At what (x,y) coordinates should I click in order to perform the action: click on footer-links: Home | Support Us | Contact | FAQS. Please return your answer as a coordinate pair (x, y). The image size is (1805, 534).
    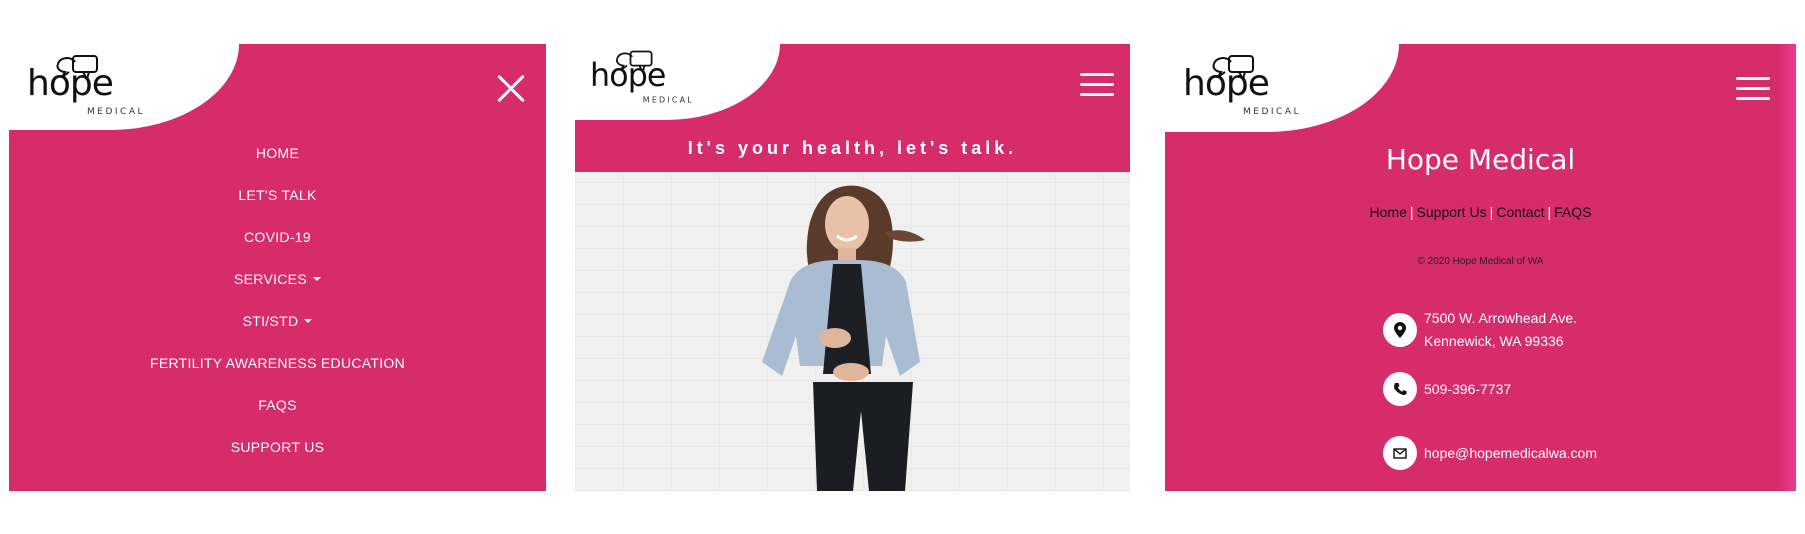
    Looking at the image, I should click on (1480, 212).